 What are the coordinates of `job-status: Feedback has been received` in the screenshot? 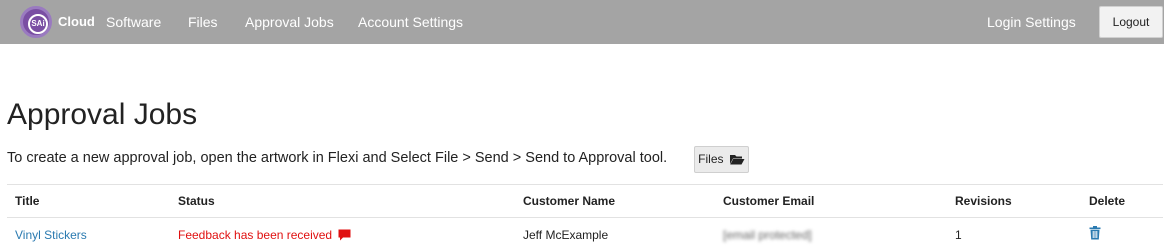 It's located at (264, 235).